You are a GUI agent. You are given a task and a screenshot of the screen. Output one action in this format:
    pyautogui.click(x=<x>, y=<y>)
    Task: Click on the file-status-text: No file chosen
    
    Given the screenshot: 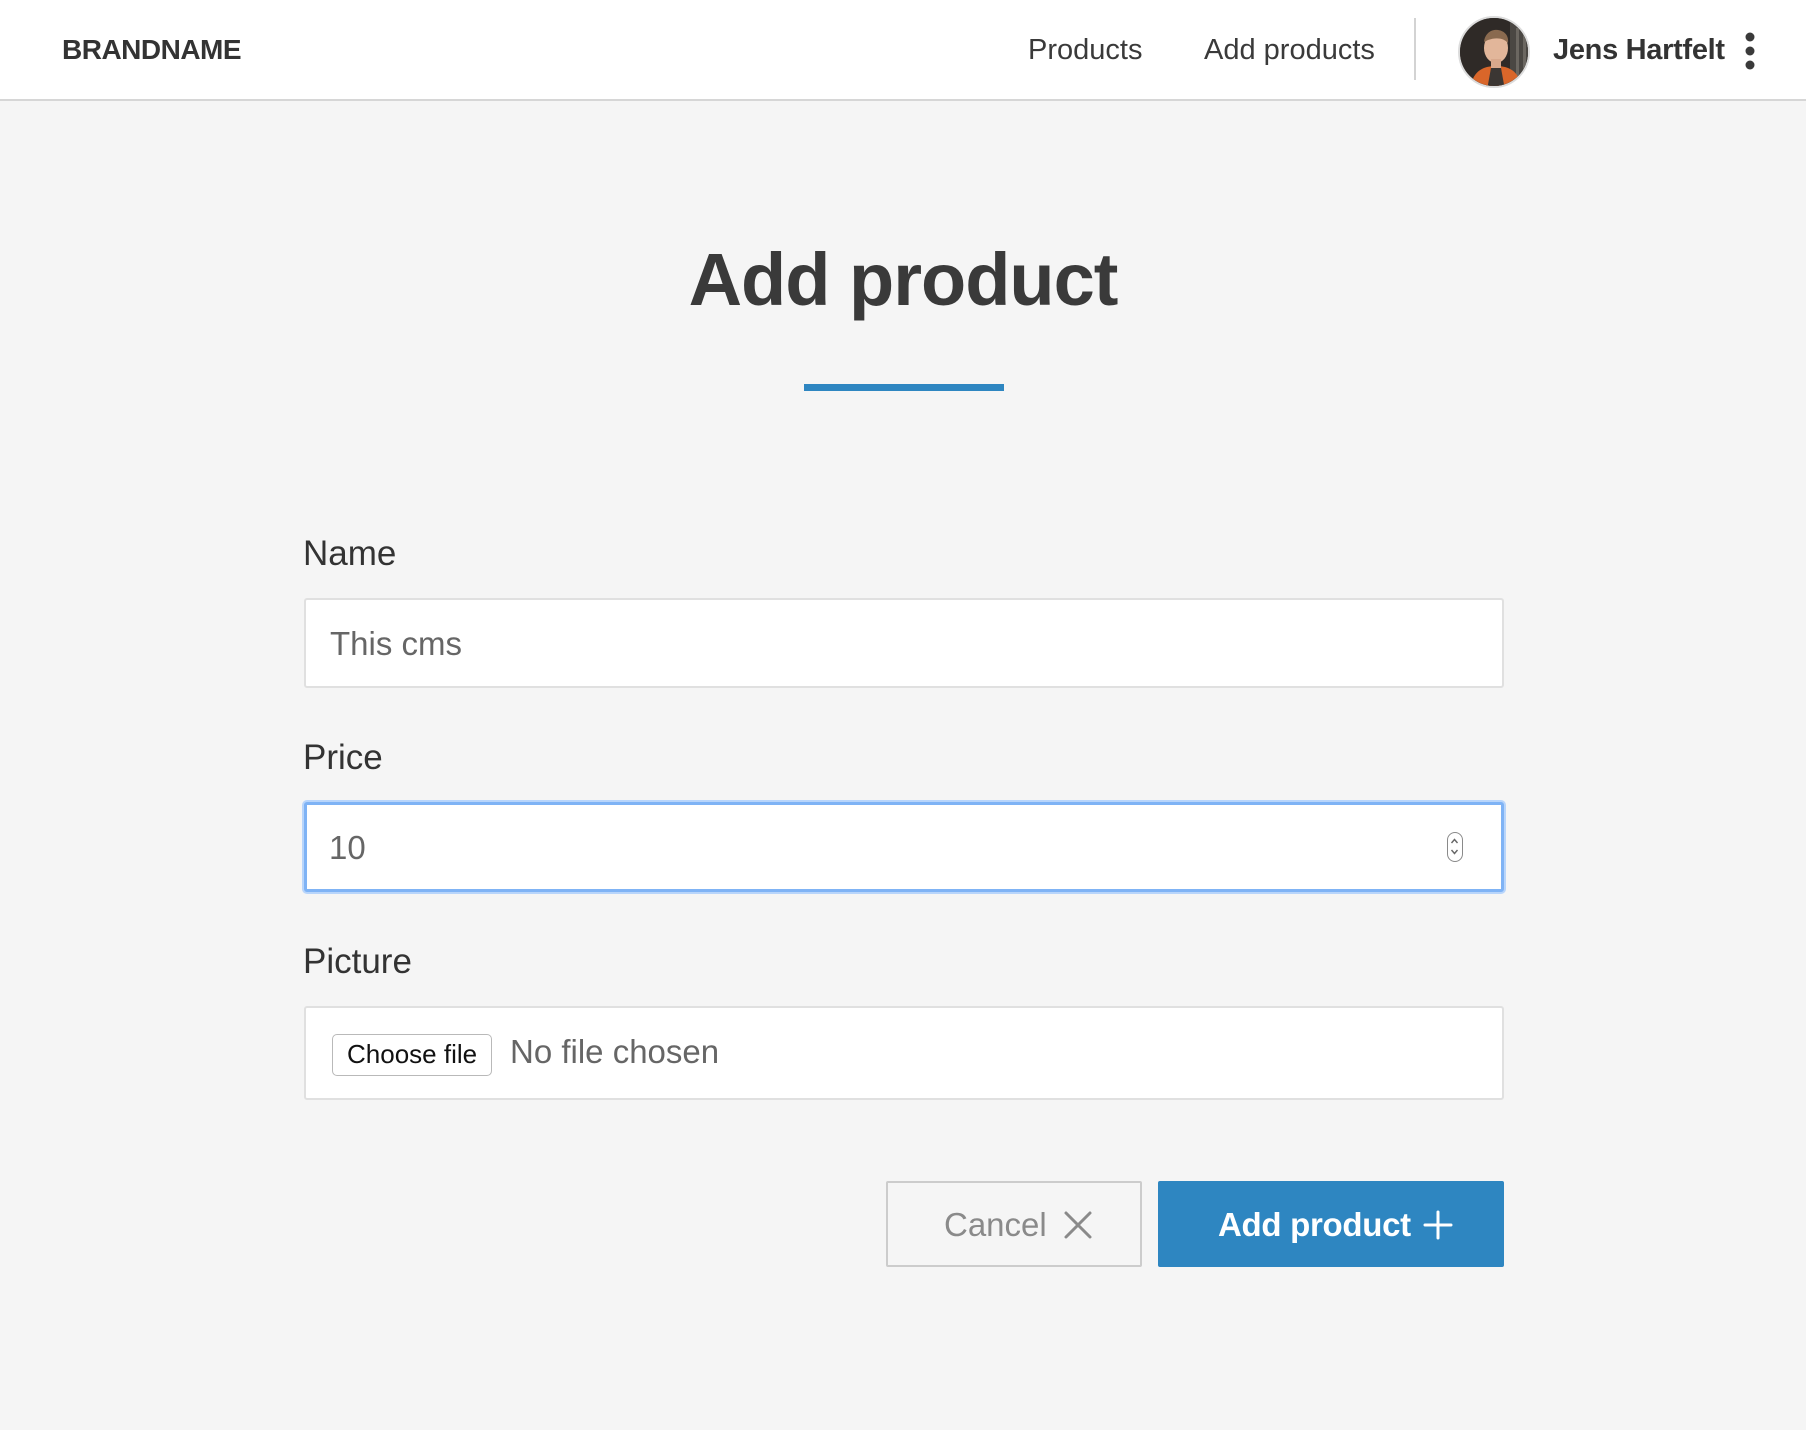 What is the action you would take?
    pyautogui.click(x=615, y=1051)
    